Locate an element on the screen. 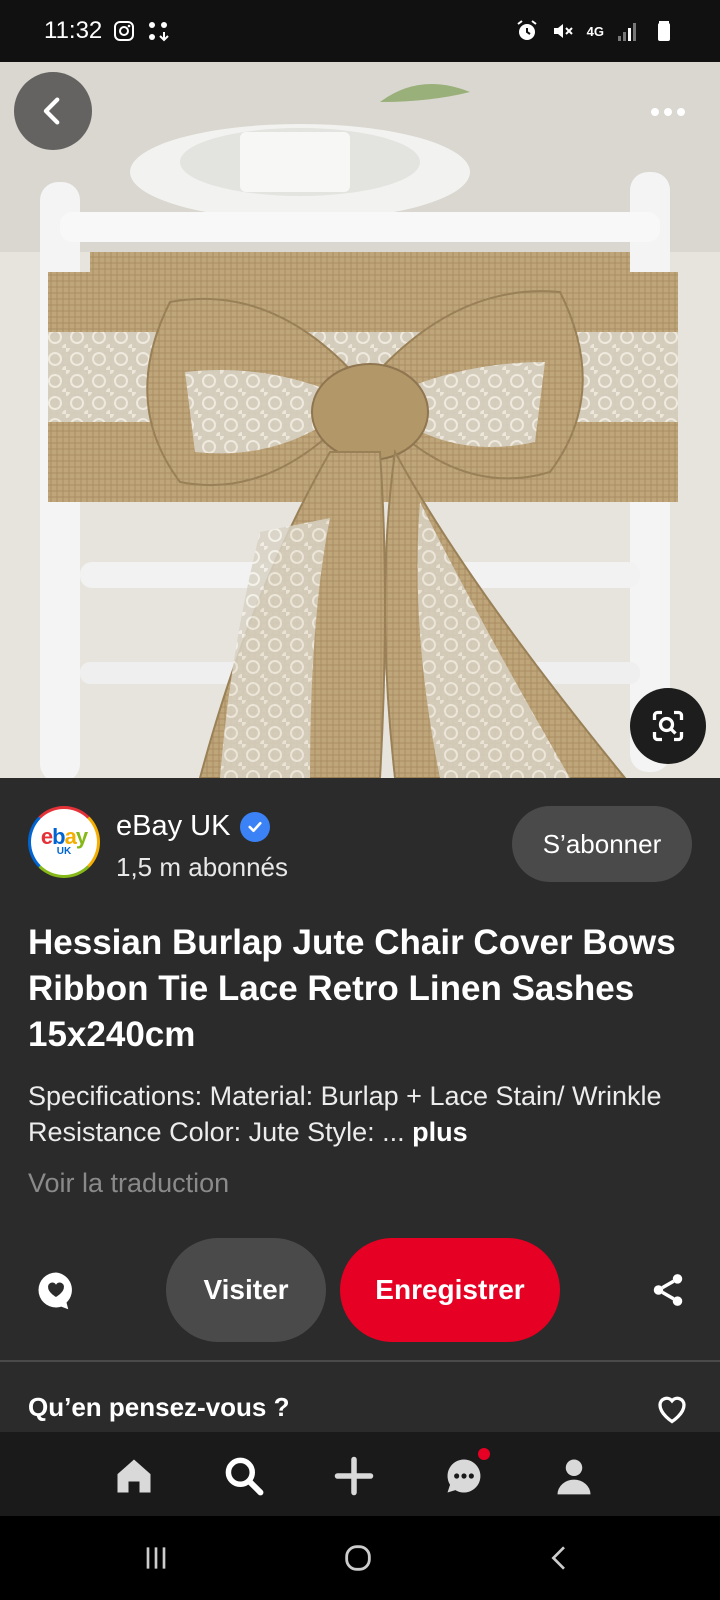  save-button: Enregistrer is located at coordinates (450, 1290).